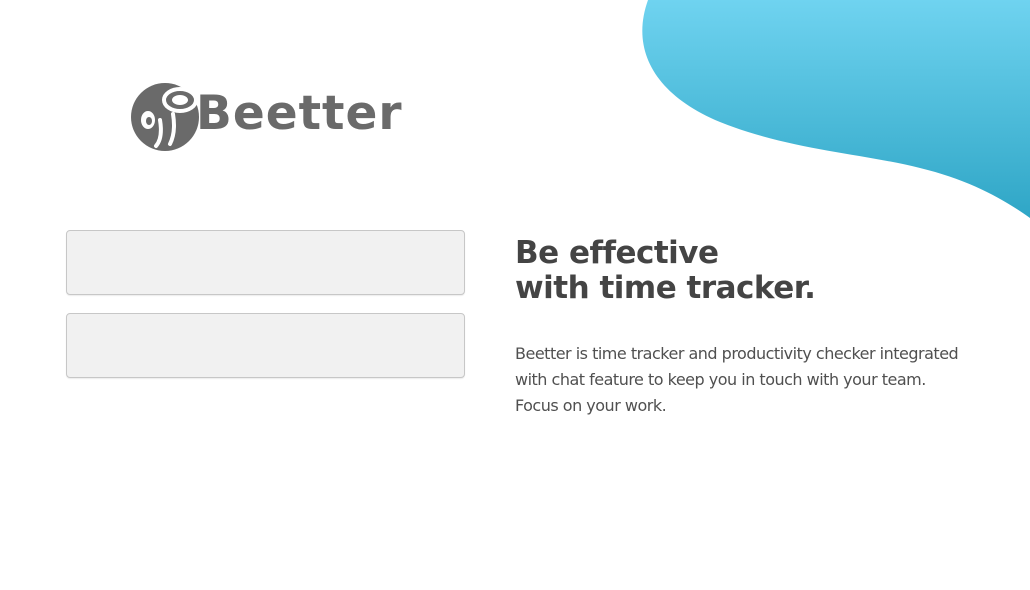  Describe the element at coordinates (665, 288) in the screenshot. I see `hero-headline-line-2: with time tracker.` at that location.